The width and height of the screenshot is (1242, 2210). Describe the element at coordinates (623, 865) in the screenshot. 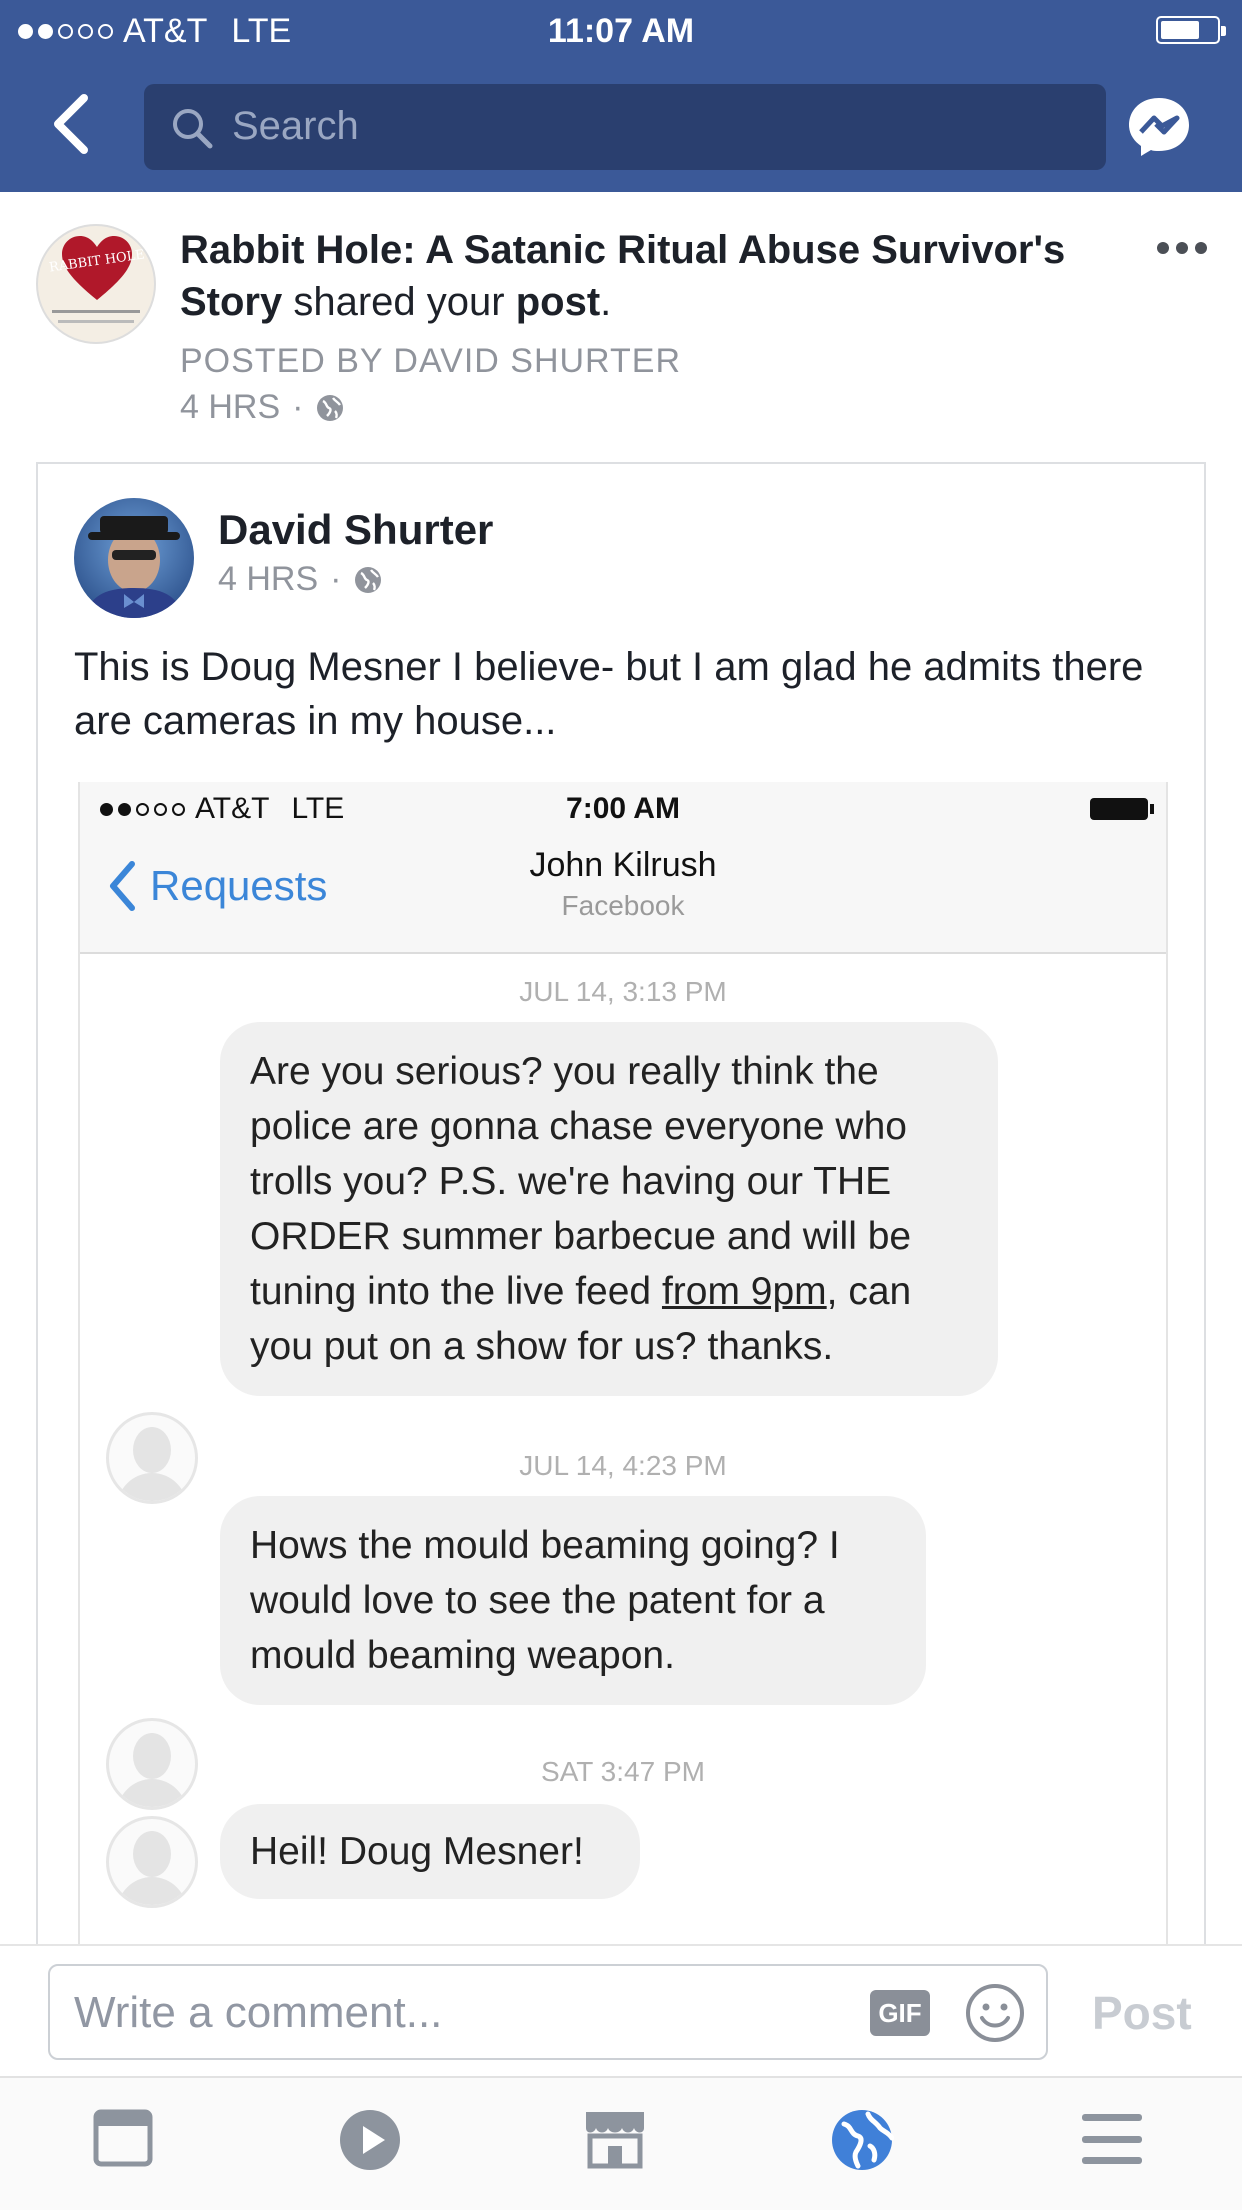

I see `screenshot-contact-name: John Kilrush` at that location.